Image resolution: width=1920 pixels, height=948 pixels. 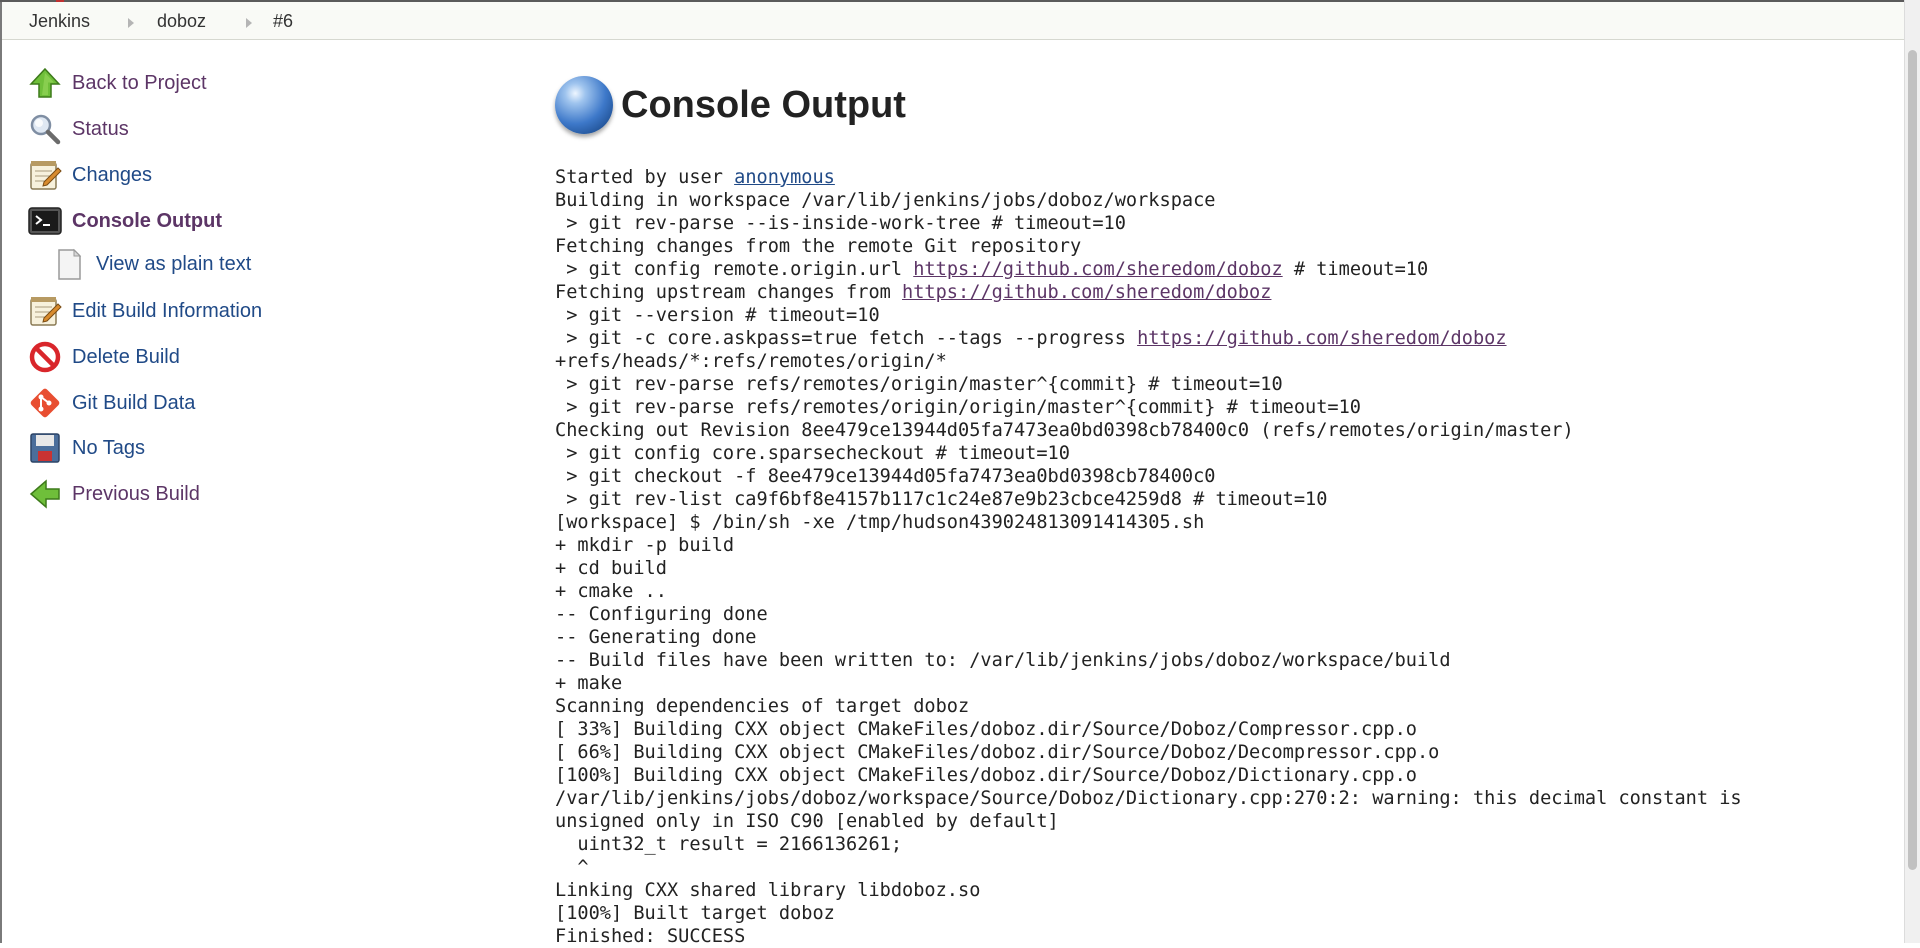 I want to click on task-label: Delete Build, so click(x=126, y=356).